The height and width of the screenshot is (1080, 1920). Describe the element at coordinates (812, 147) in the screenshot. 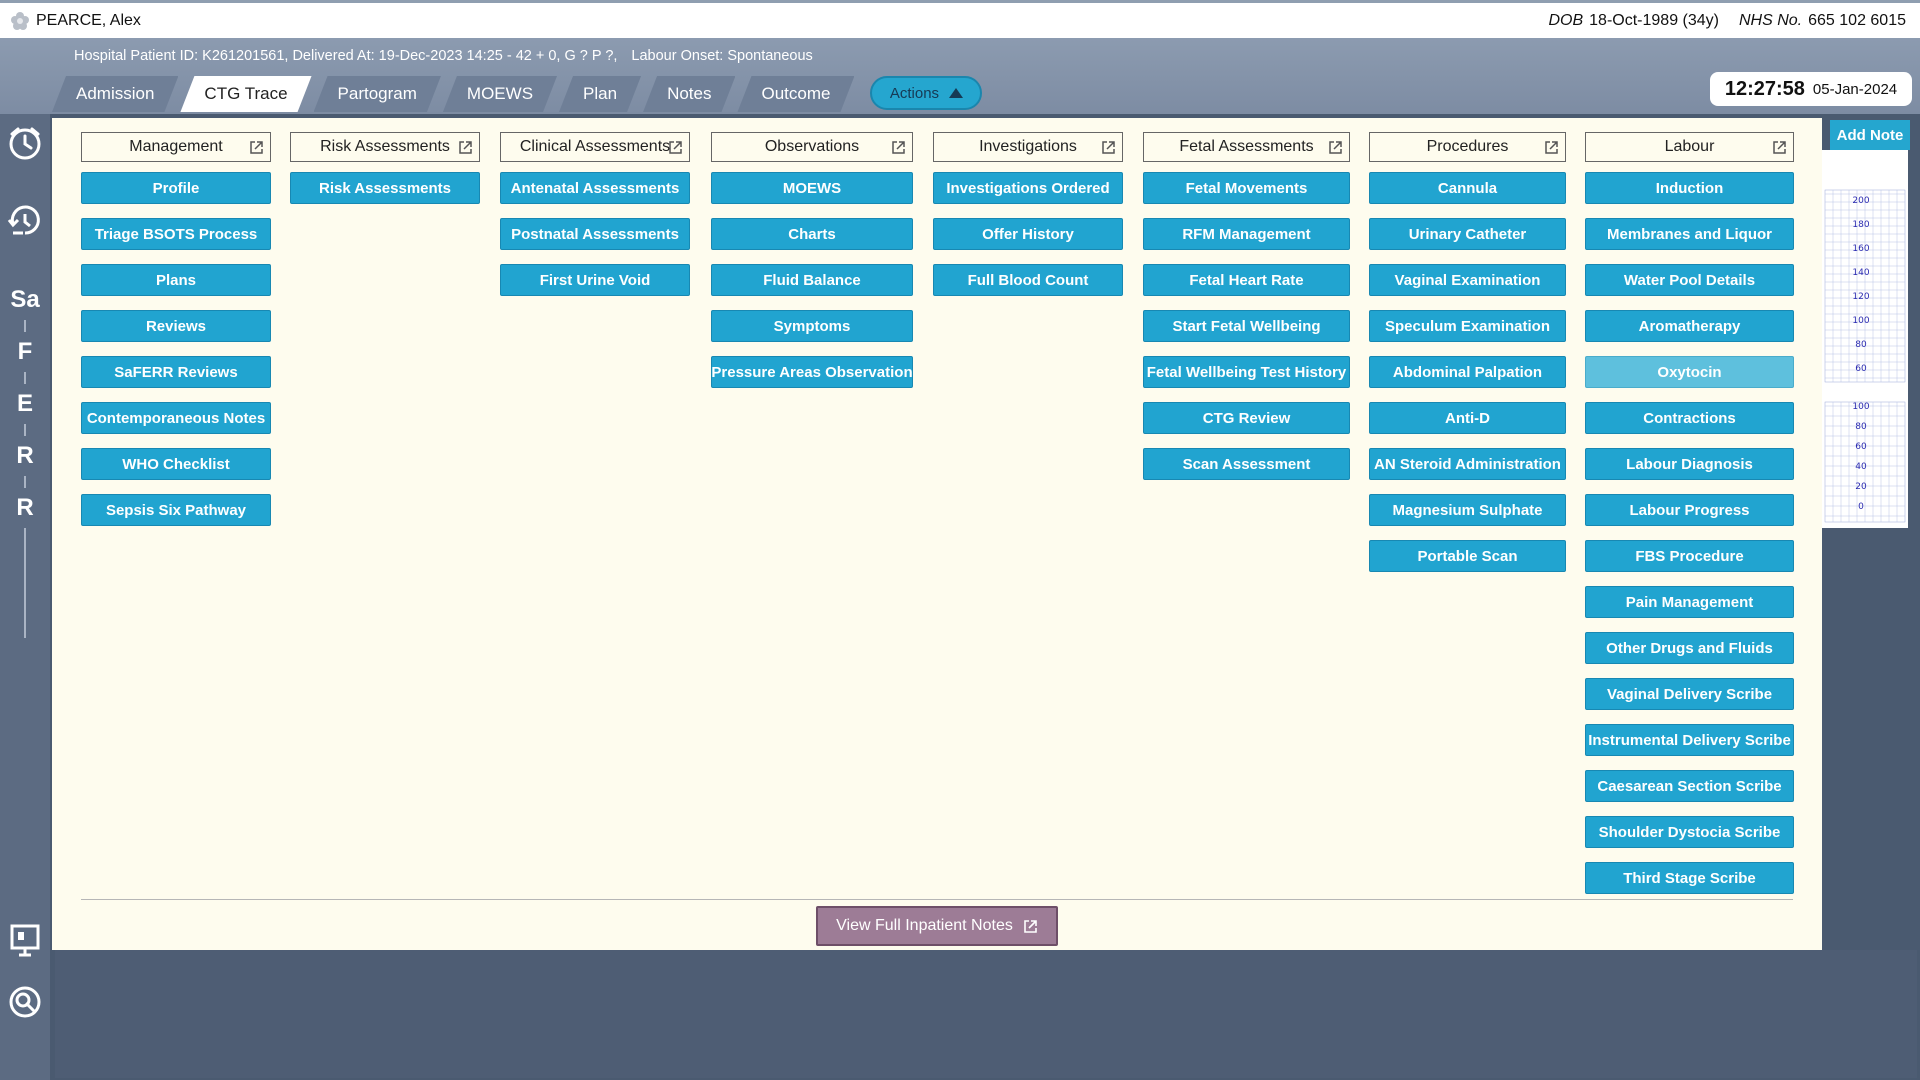

I see `column-header-observations: Observations` at that location.